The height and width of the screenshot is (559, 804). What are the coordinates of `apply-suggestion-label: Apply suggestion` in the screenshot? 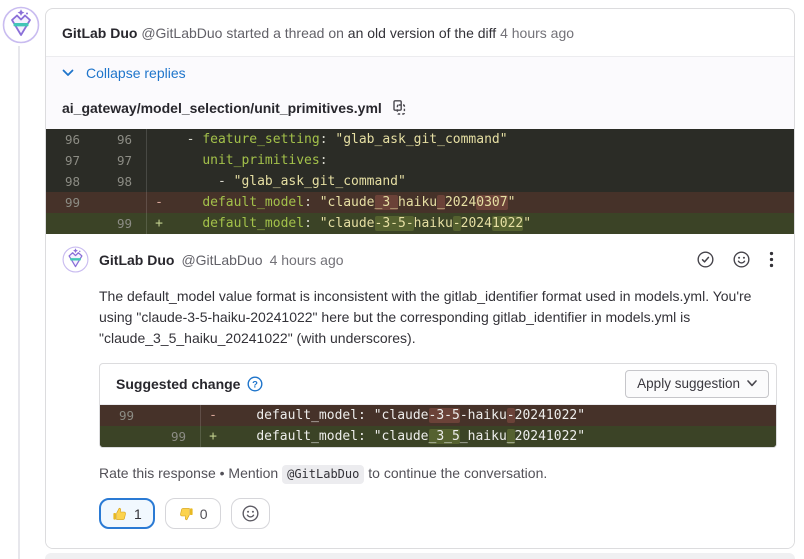 It's located at (688, 383).